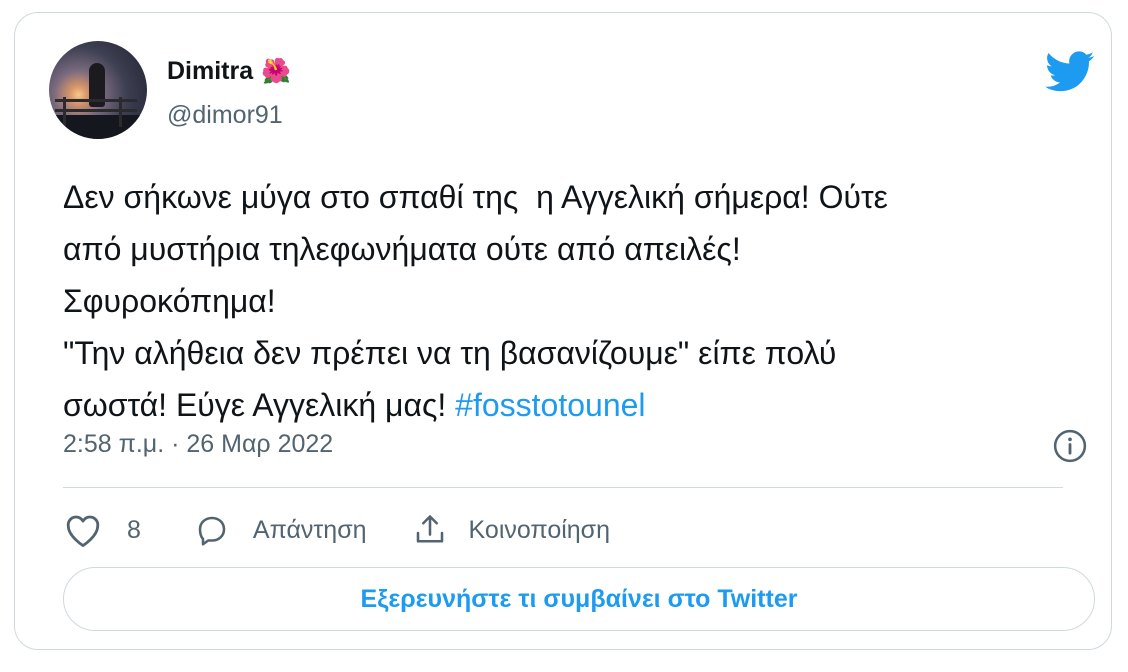  I want to click on reply-button: Απάντηση, so click(280, 530).